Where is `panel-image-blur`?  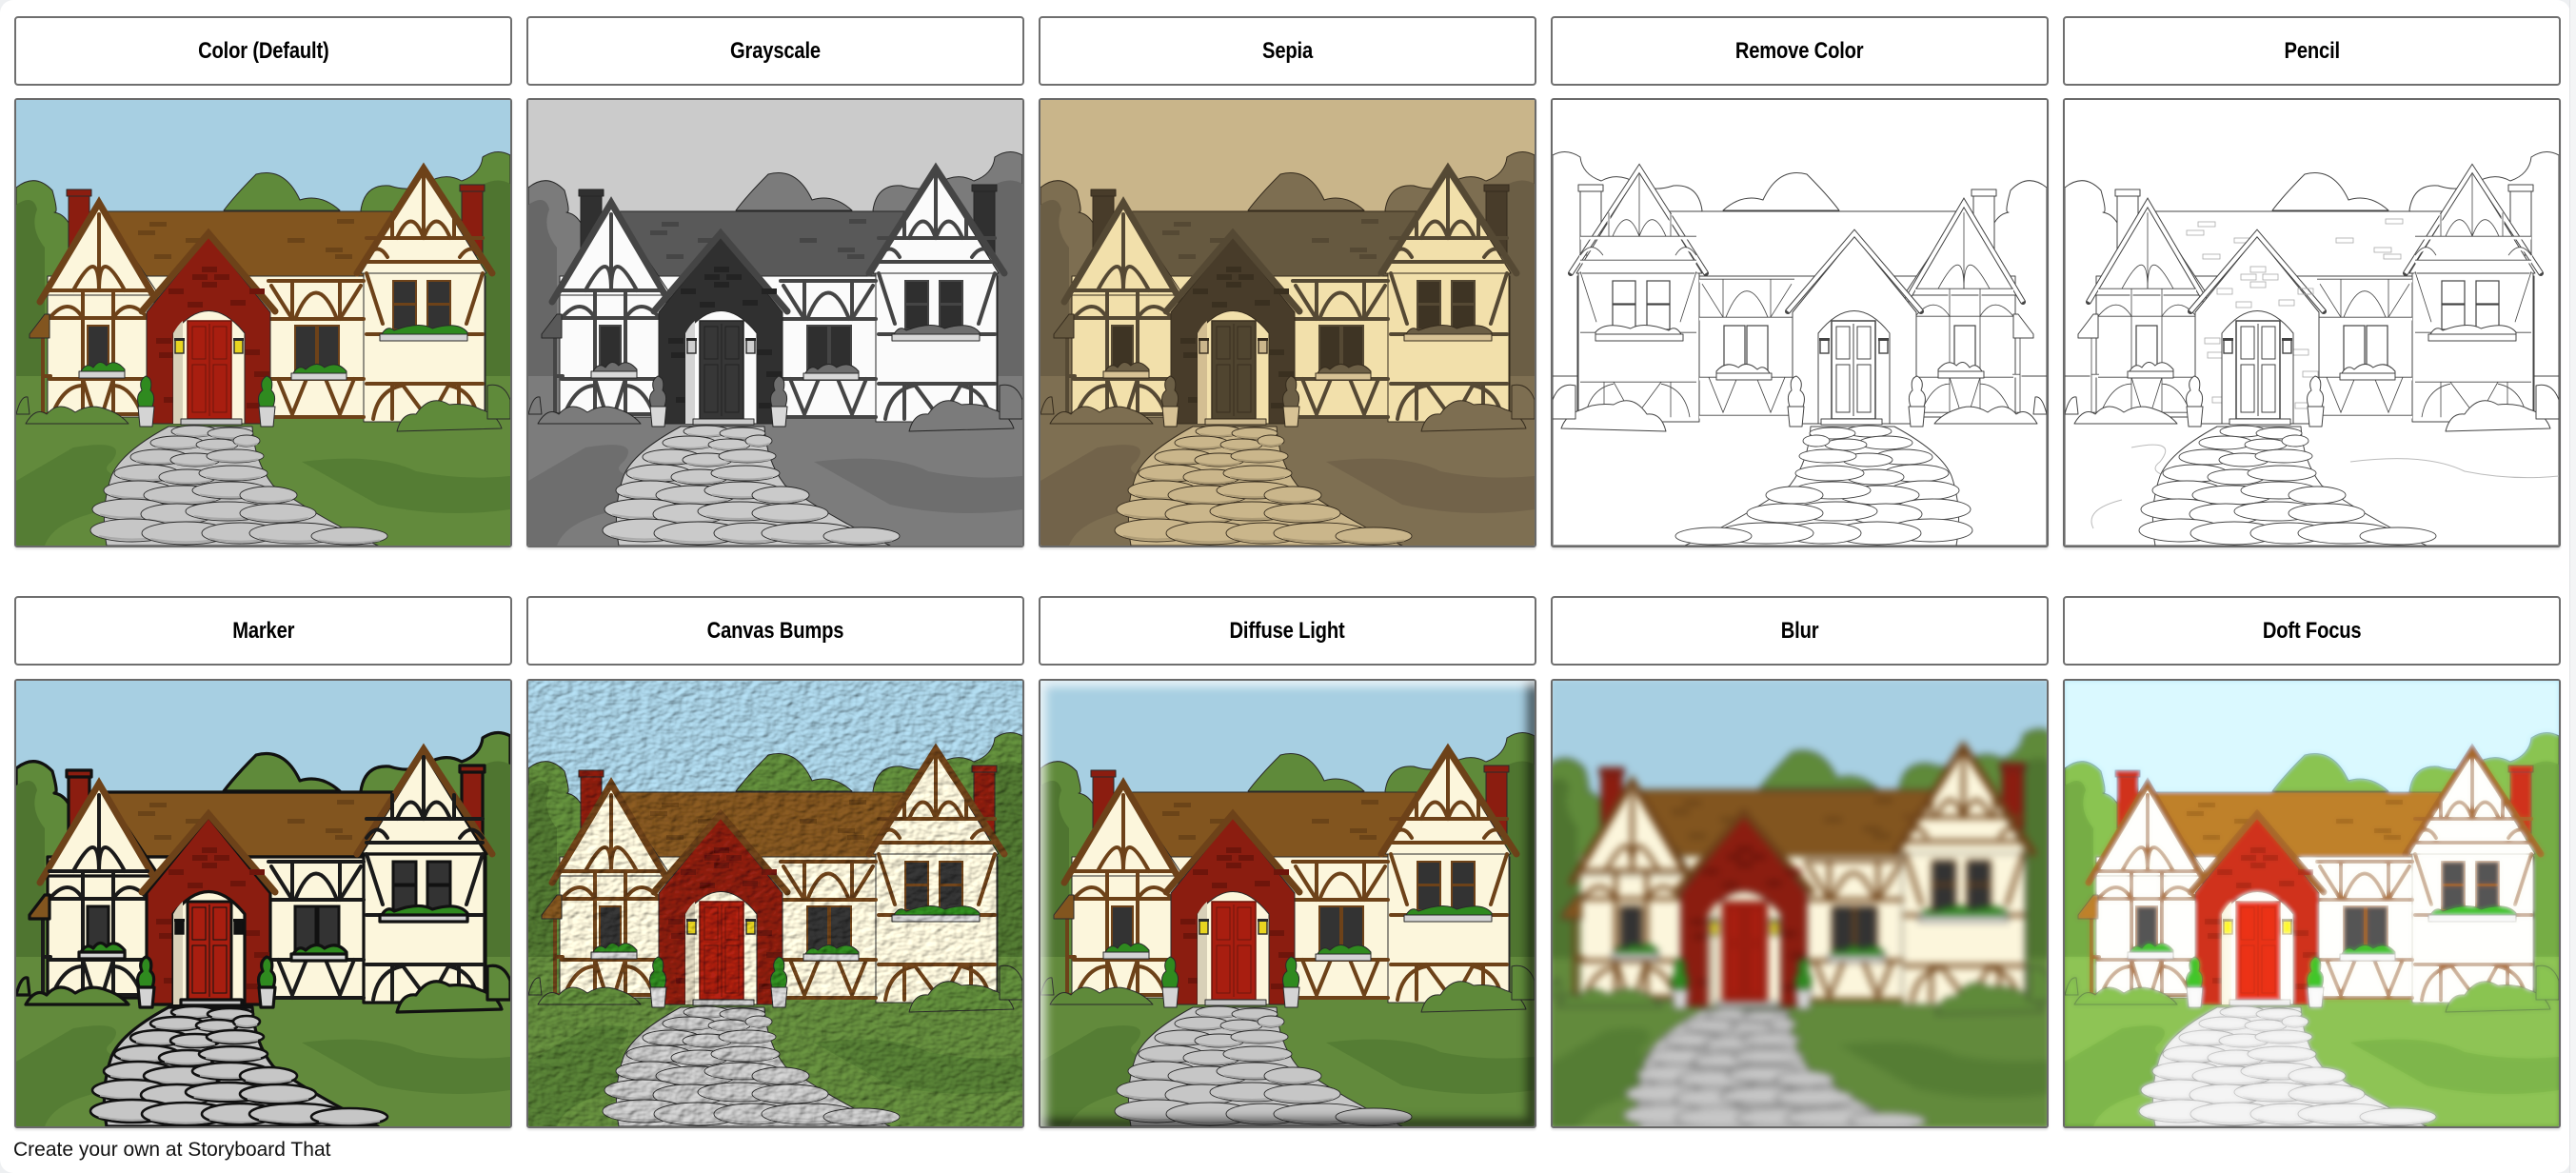
panel-image-blur is located at coordinates (1800, 903).